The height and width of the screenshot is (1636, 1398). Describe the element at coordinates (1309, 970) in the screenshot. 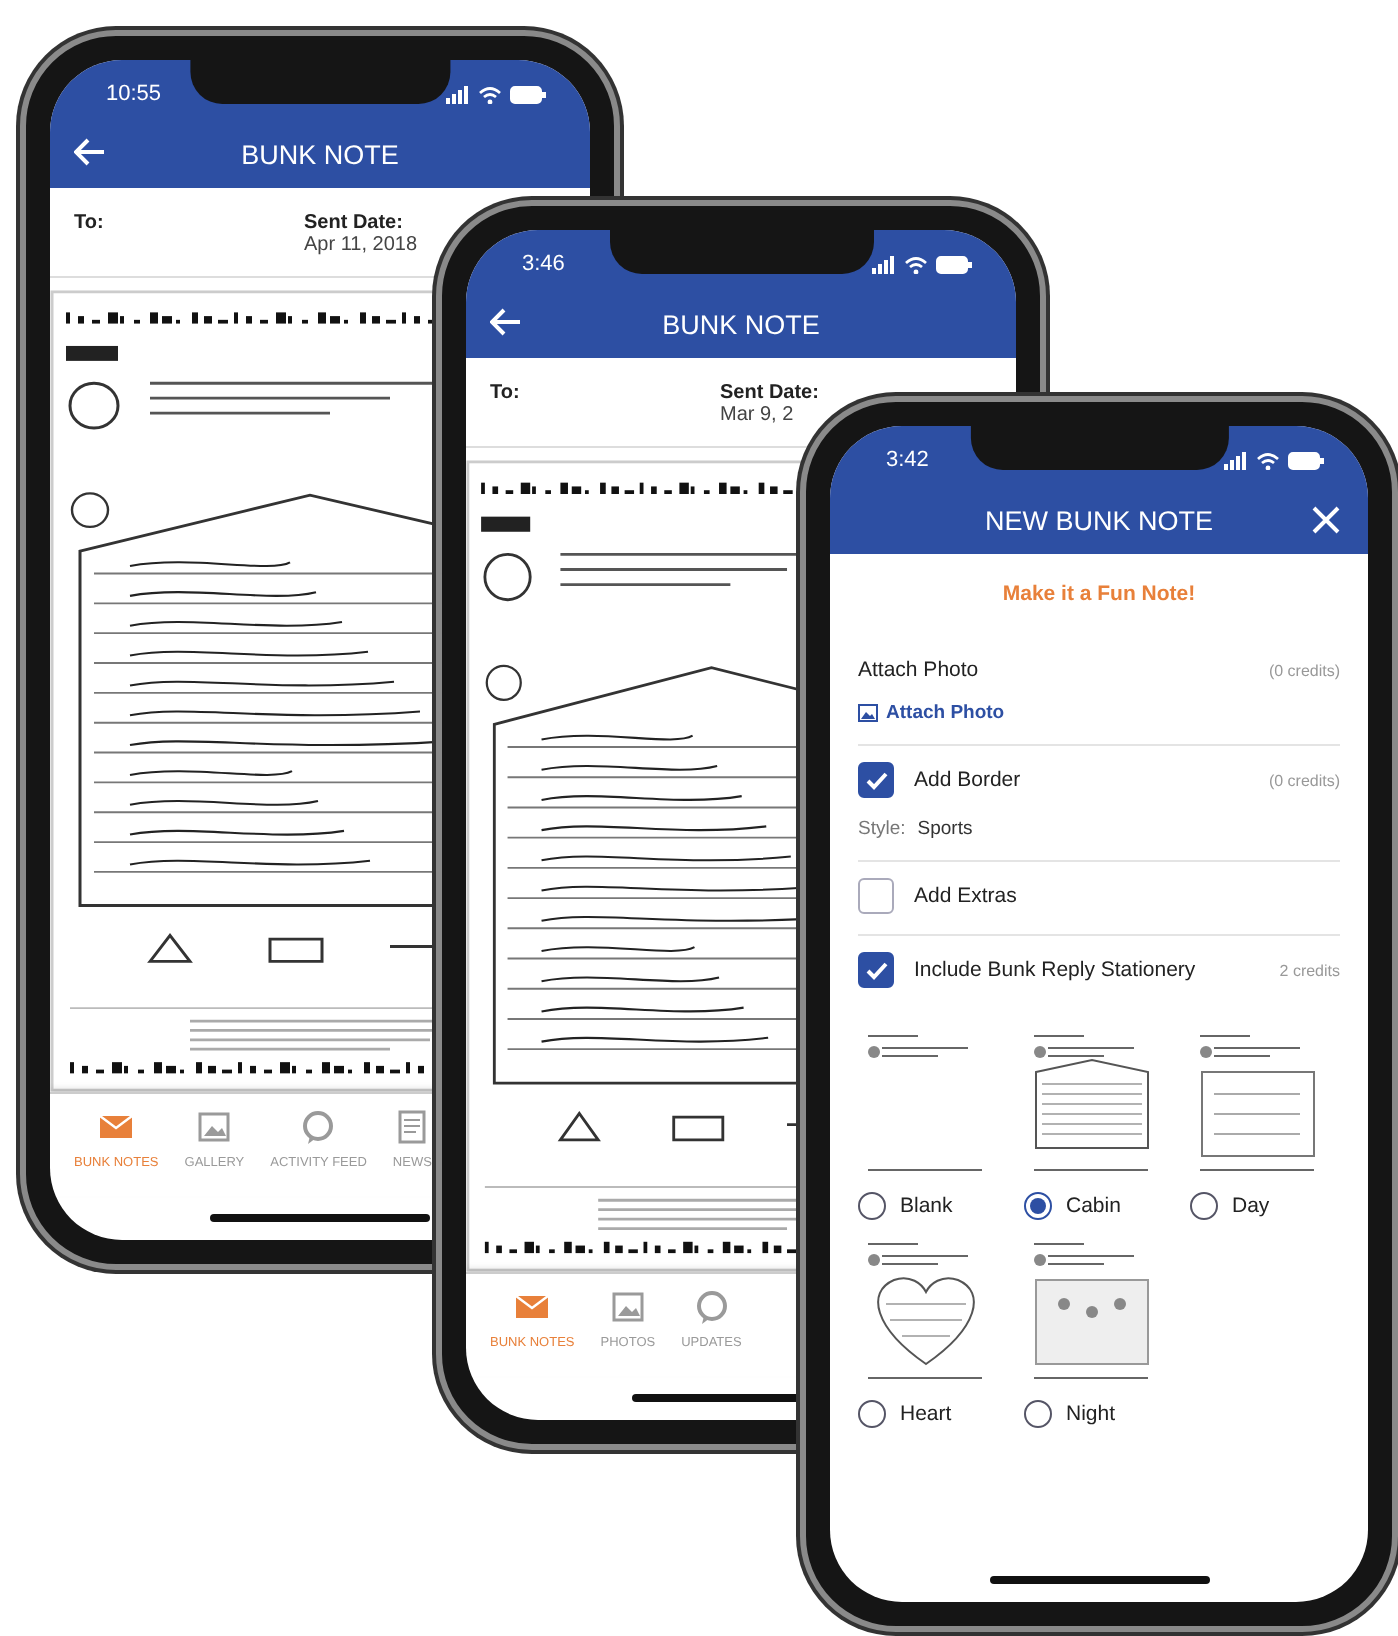

I see `credits-label: 2 credits` at that location.